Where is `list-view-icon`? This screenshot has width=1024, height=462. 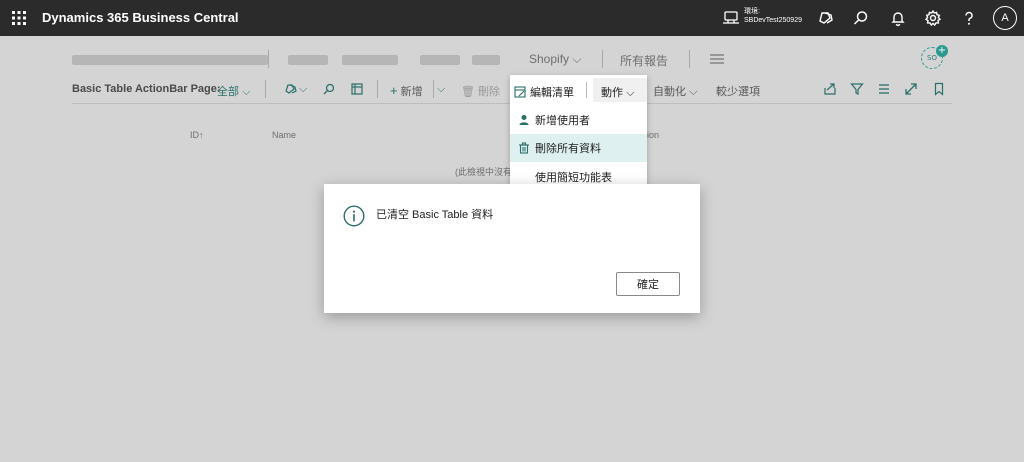
list-view-icon is located at coordinates (884, 89).